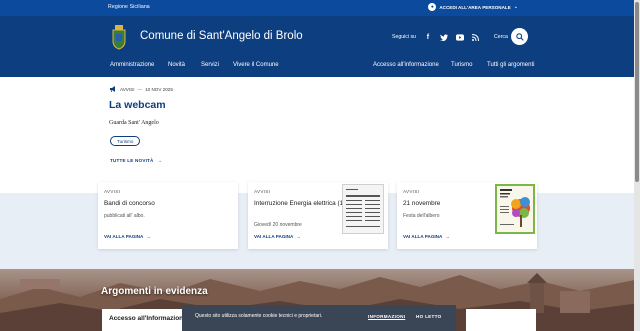 The width and height of the screenshot is (640, 331). Describe the element at coordinates (132, 160) in the screenshot. I see `all-news-label: TUTTE LE NOVITÀ` at that location.